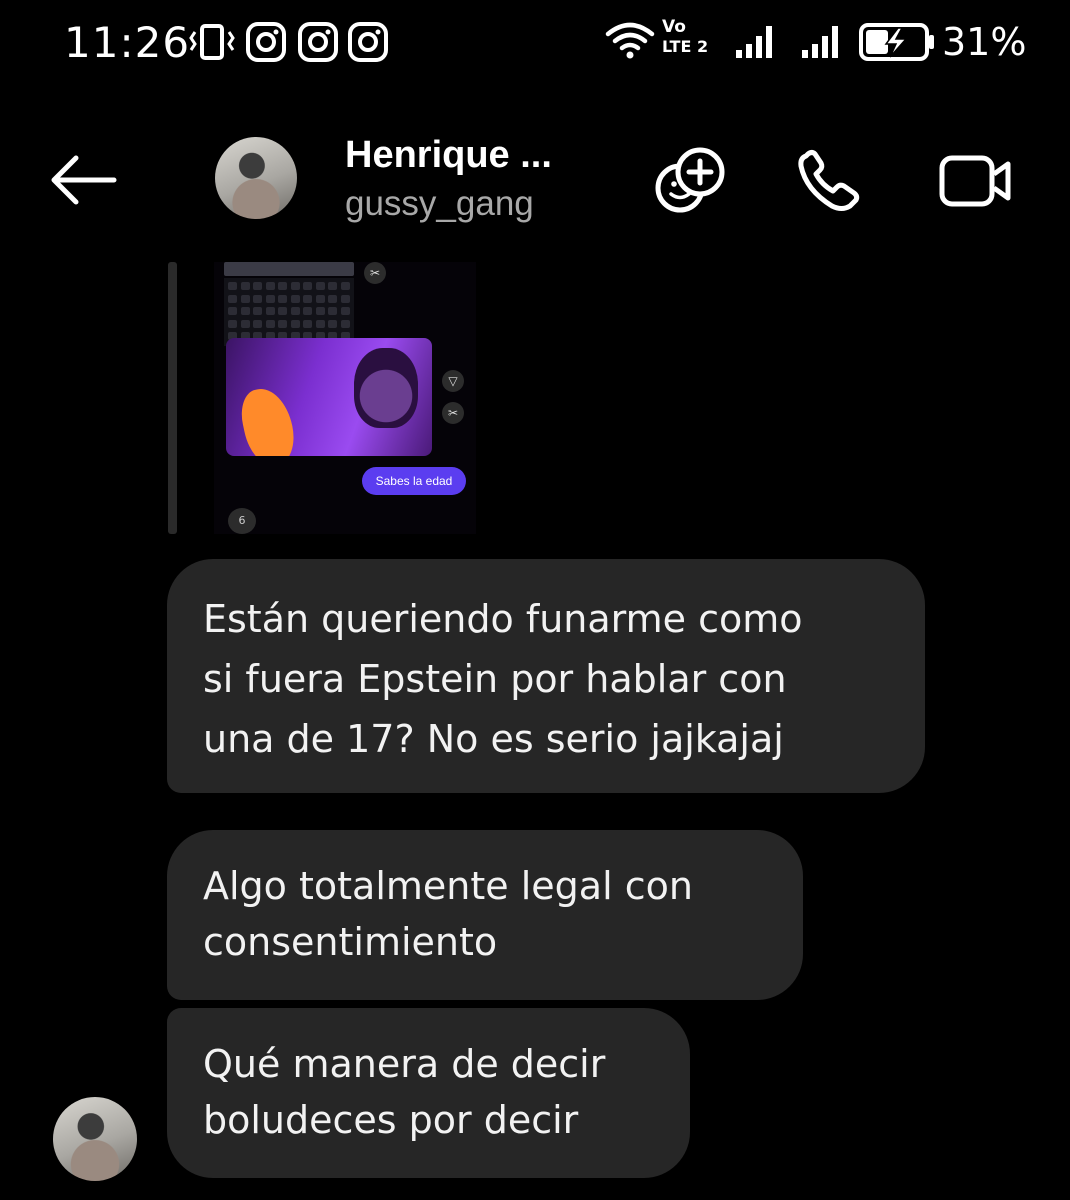 This screenshot has height=1200, width=1070. What do you see at coordinates (439, 203) in the screenshot?
I see `contact-username: gussy_gang` at bounding box center [439, 203].